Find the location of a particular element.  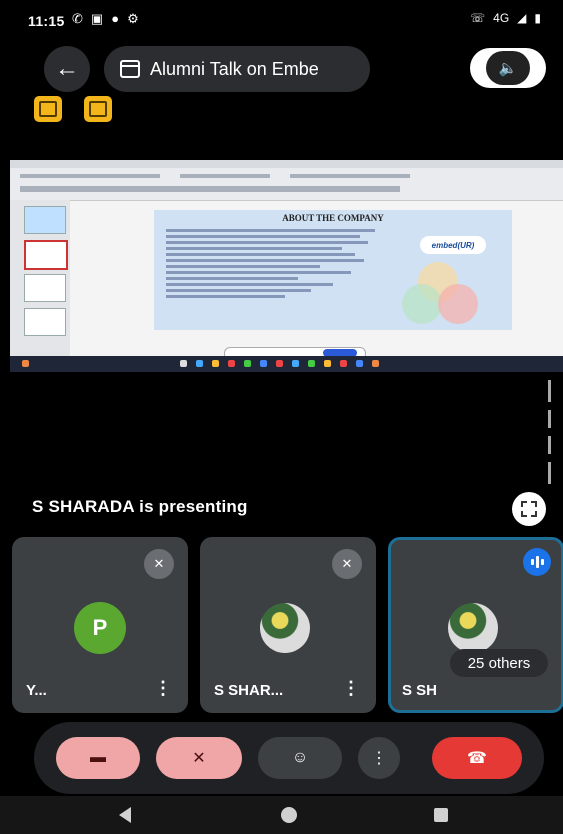

camera-off-icon: ▬ is located at coordinates (98, 757).